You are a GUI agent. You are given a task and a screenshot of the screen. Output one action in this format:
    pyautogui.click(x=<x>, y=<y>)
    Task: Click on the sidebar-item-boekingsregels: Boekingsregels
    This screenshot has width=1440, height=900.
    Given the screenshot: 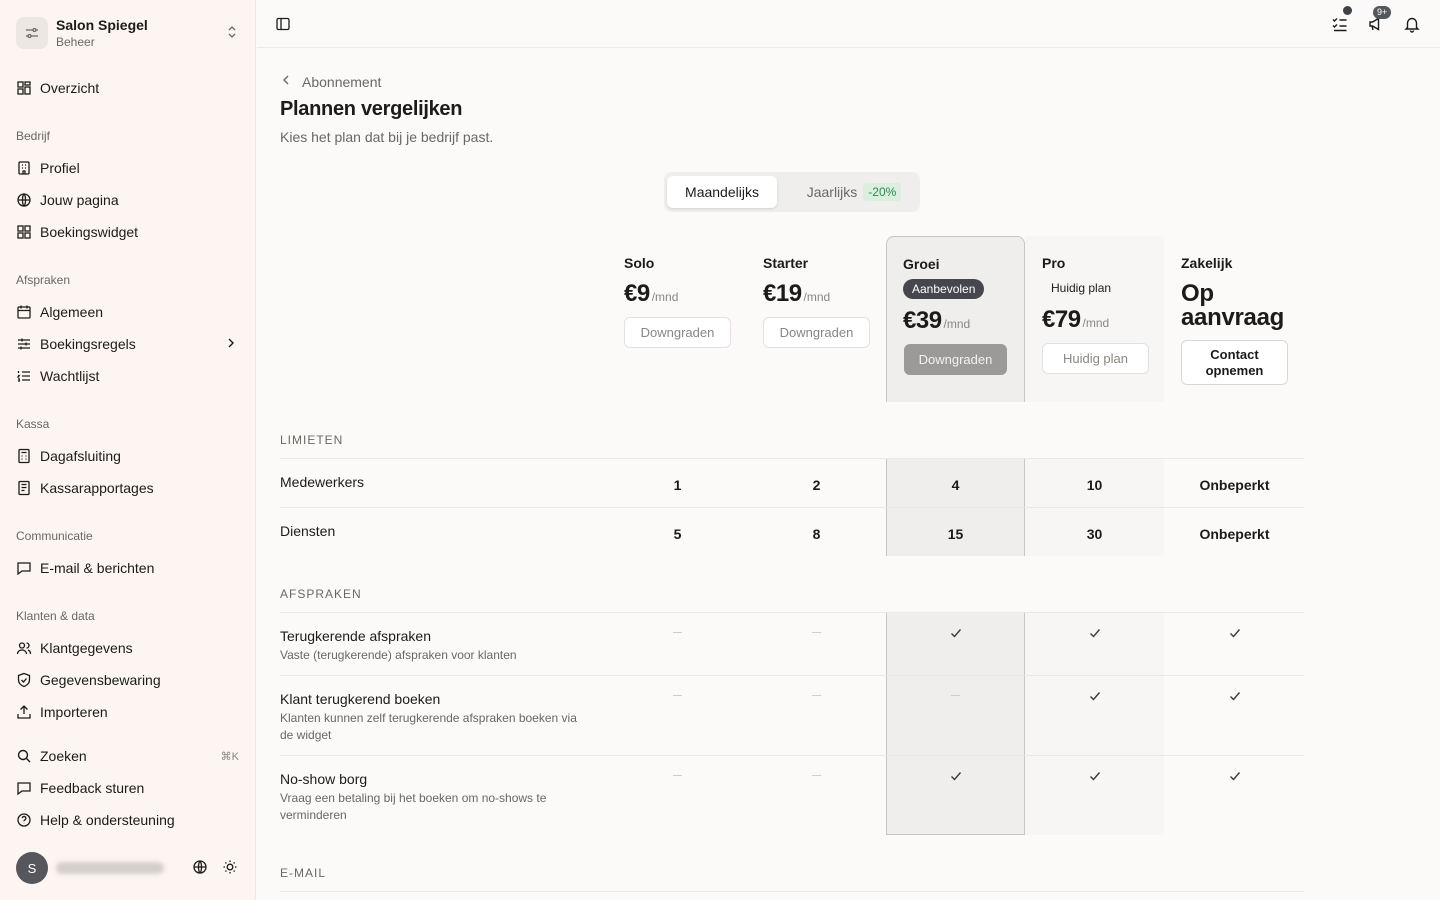 What is the action you would take?
    pyautogui.click(x=130, y=344)
    